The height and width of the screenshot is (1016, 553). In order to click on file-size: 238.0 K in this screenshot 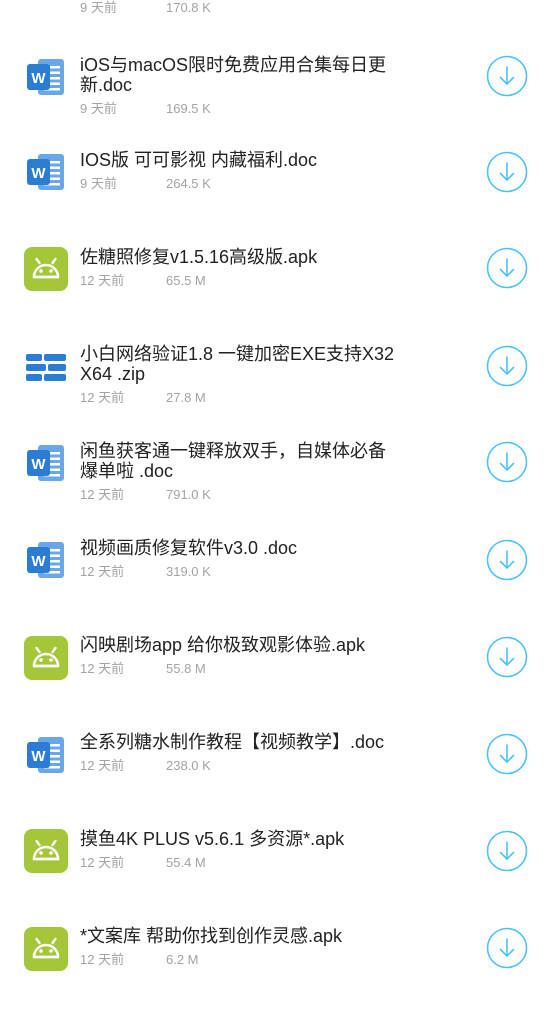, I will do `click(188, 765)`.